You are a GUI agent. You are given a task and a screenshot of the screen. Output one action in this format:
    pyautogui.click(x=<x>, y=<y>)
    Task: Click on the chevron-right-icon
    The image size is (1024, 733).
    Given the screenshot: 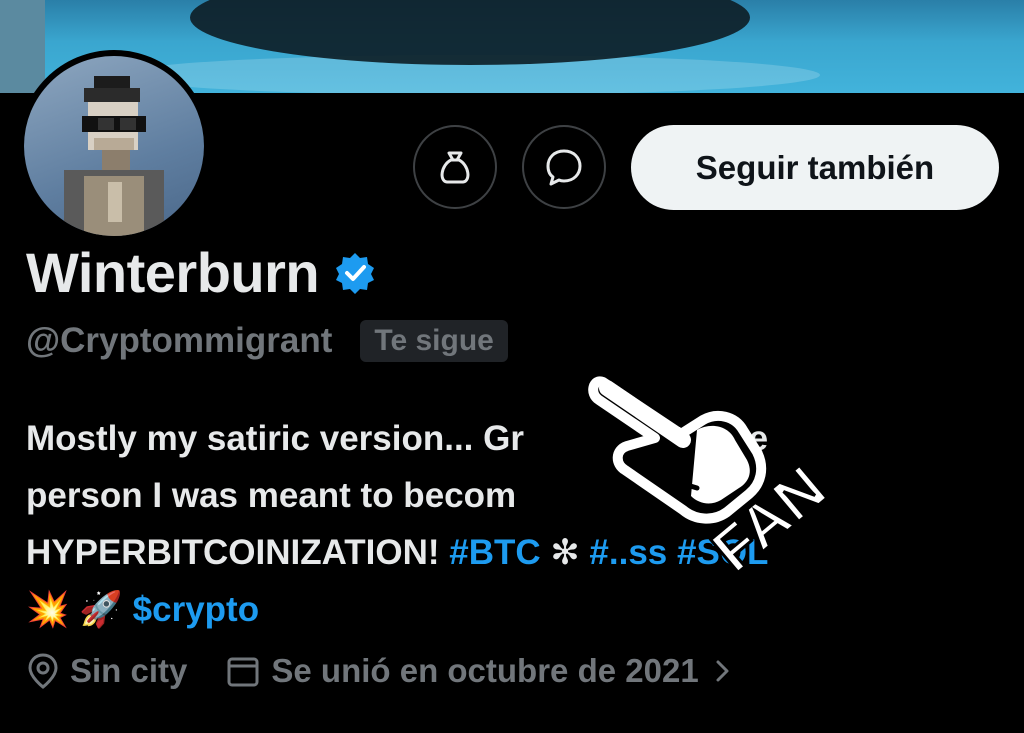 What is the action you would take?
    pyautogui.click(x=722, y=671)
    